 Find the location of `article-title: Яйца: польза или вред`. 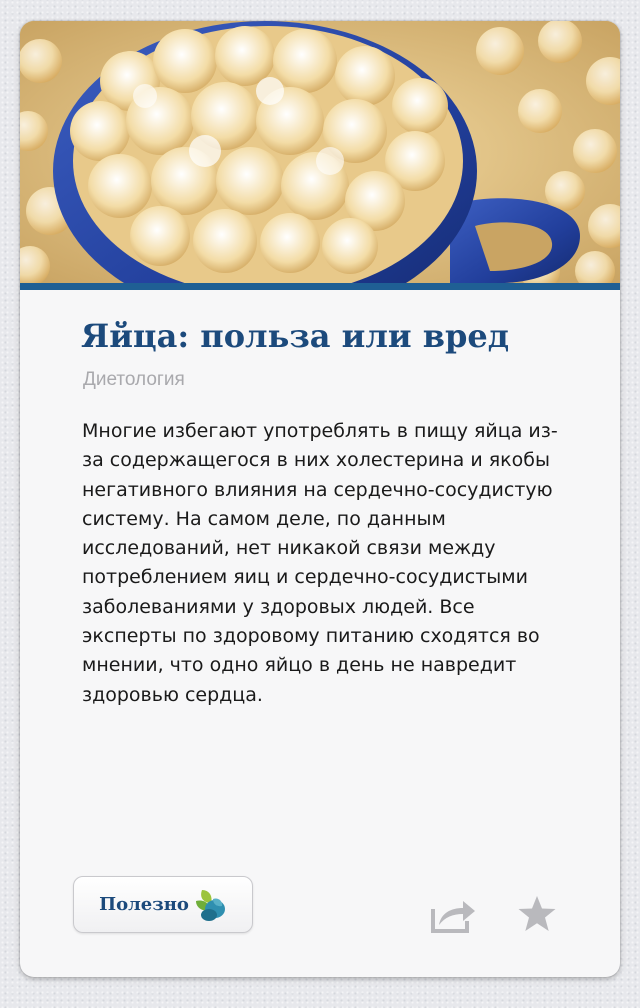

article-title: Яйца: польза или вред is located at coordinates (295, 336).